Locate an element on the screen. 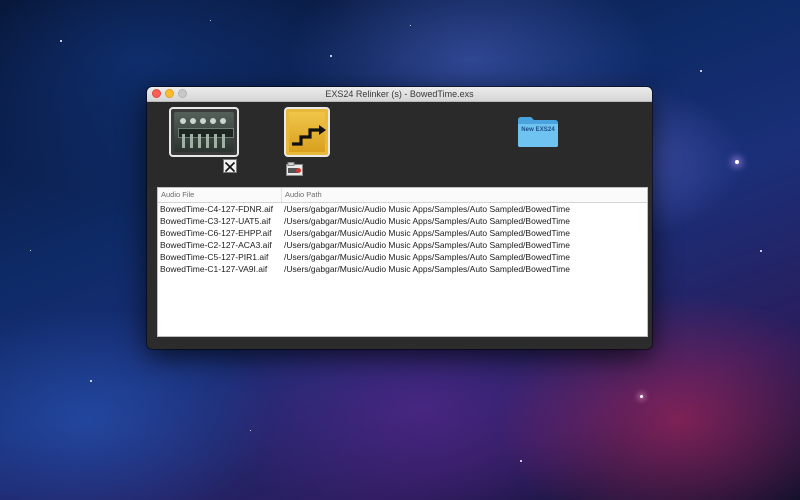  relink-button is located at coordinates (307, 132).